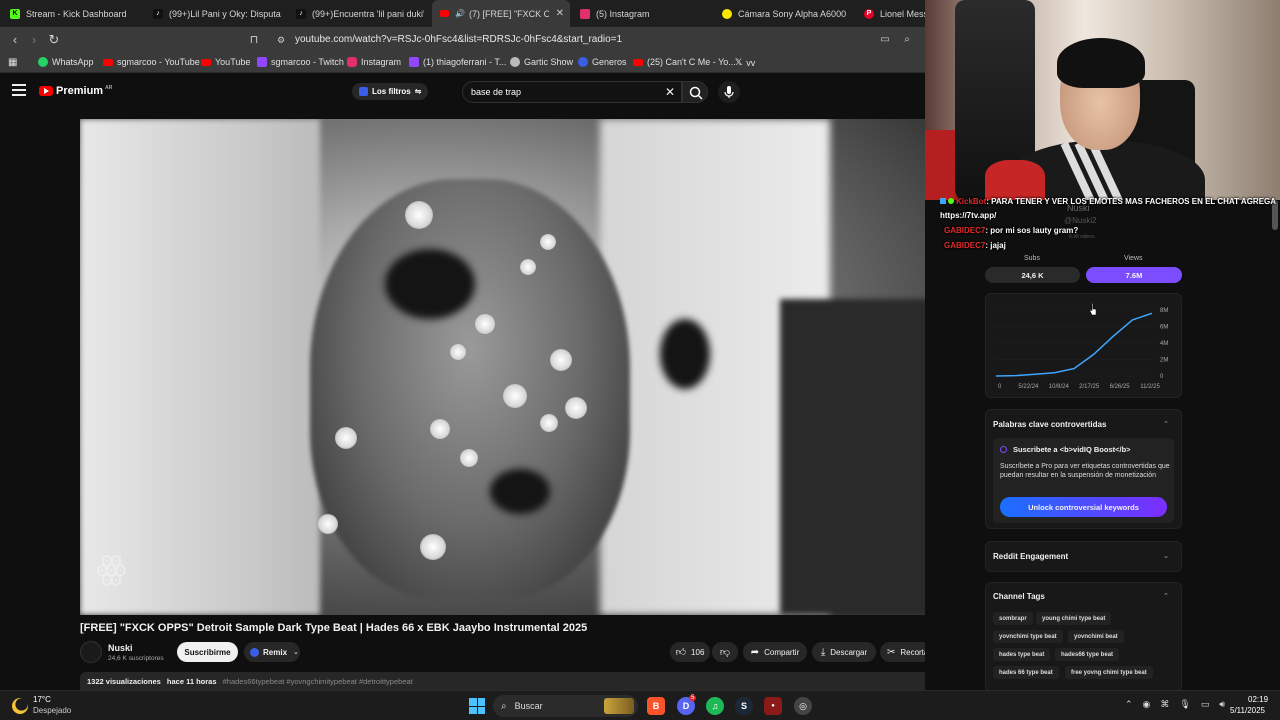 The height and width of the screenshot is (720, 1280). What do you see at coordinates (1022, 654) in the screenshot?
I see `channel-tag: hades type beat` at bounding box center [1022, 654].